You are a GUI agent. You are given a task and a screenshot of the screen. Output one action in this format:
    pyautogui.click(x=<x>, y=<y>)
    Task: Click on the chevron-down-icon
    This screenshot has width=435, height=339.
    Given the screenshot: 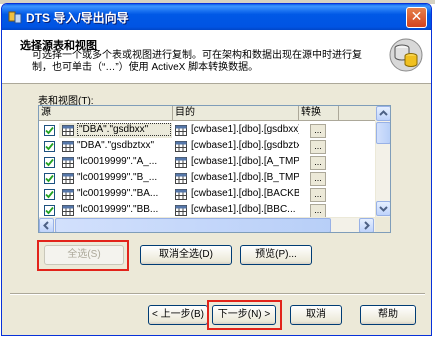 What is the action you would take?
    pyautogui.click(x=383, y=209)
    